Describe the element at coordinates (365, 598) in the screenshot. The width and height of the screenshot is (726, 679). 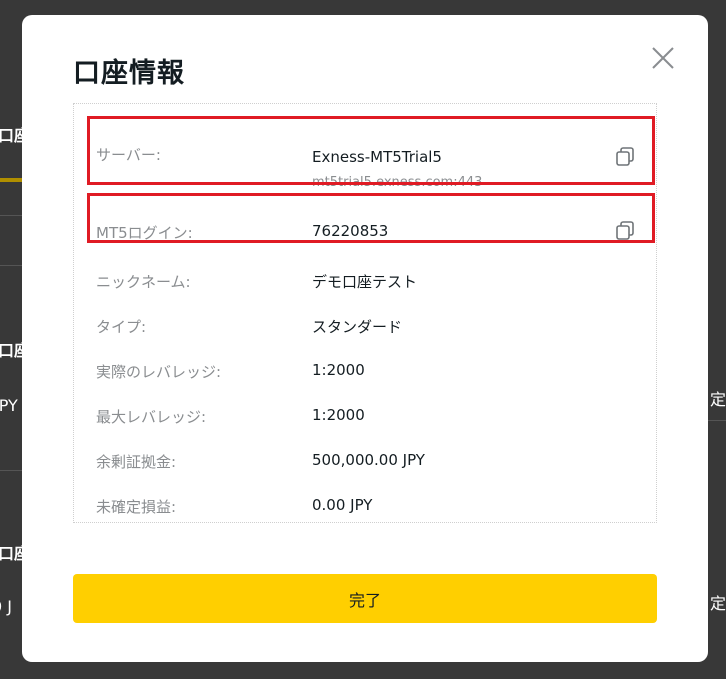
I see `done-button: 完了` at that location.